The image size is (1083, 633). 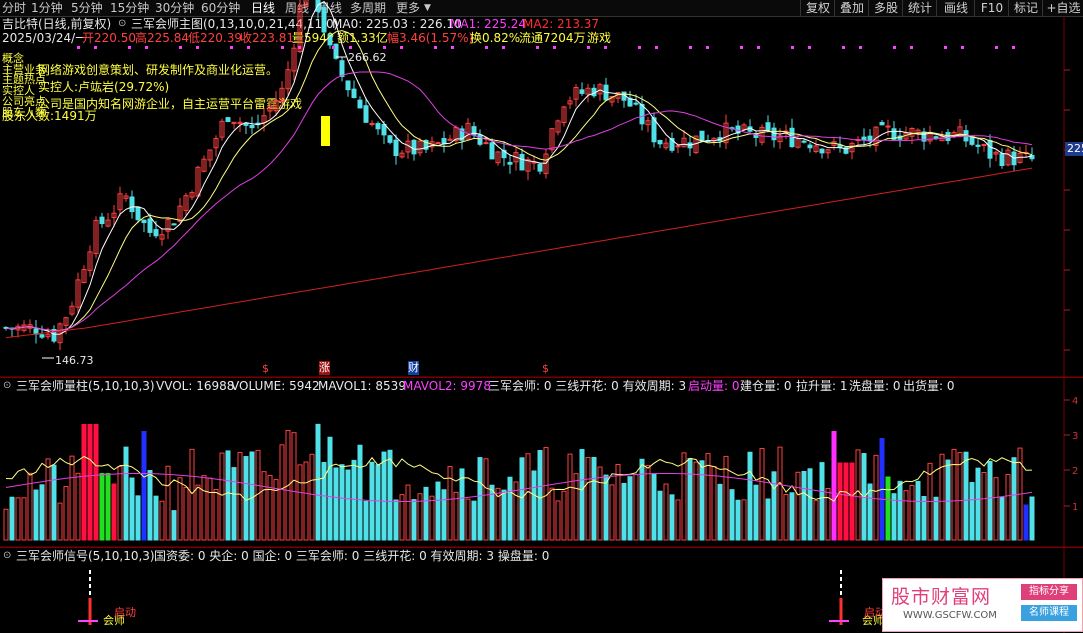 I want to click on volume-value: VOLUME: 5942, so click(x=275, y=386).